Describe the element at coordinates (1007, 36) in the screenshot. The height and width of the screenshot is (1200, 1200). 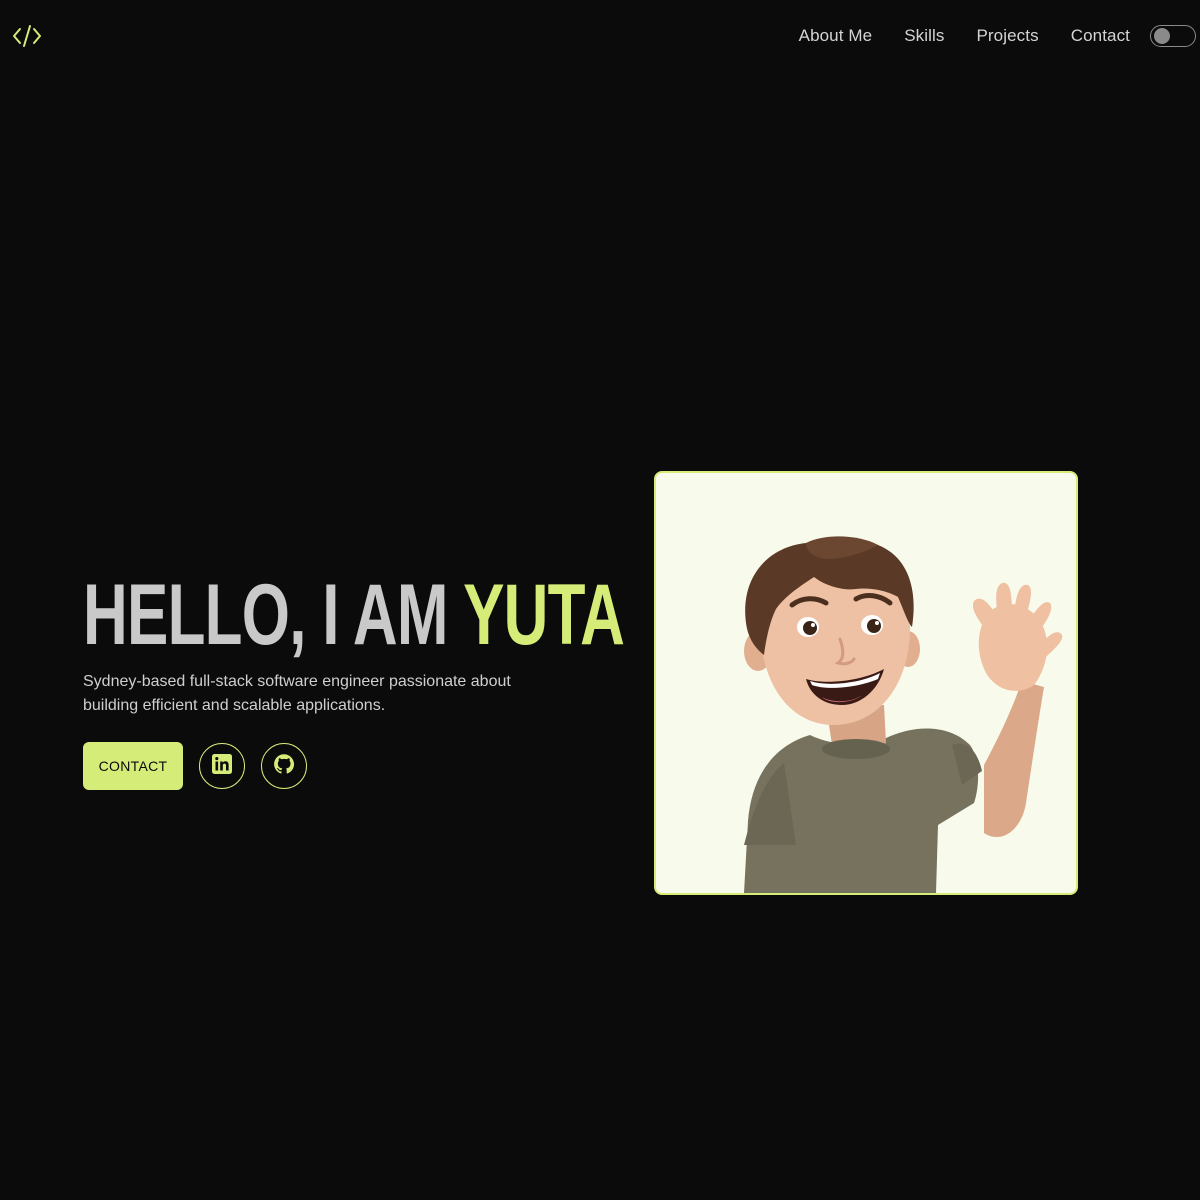
I see `nav-link-projects: Projects` at that location.